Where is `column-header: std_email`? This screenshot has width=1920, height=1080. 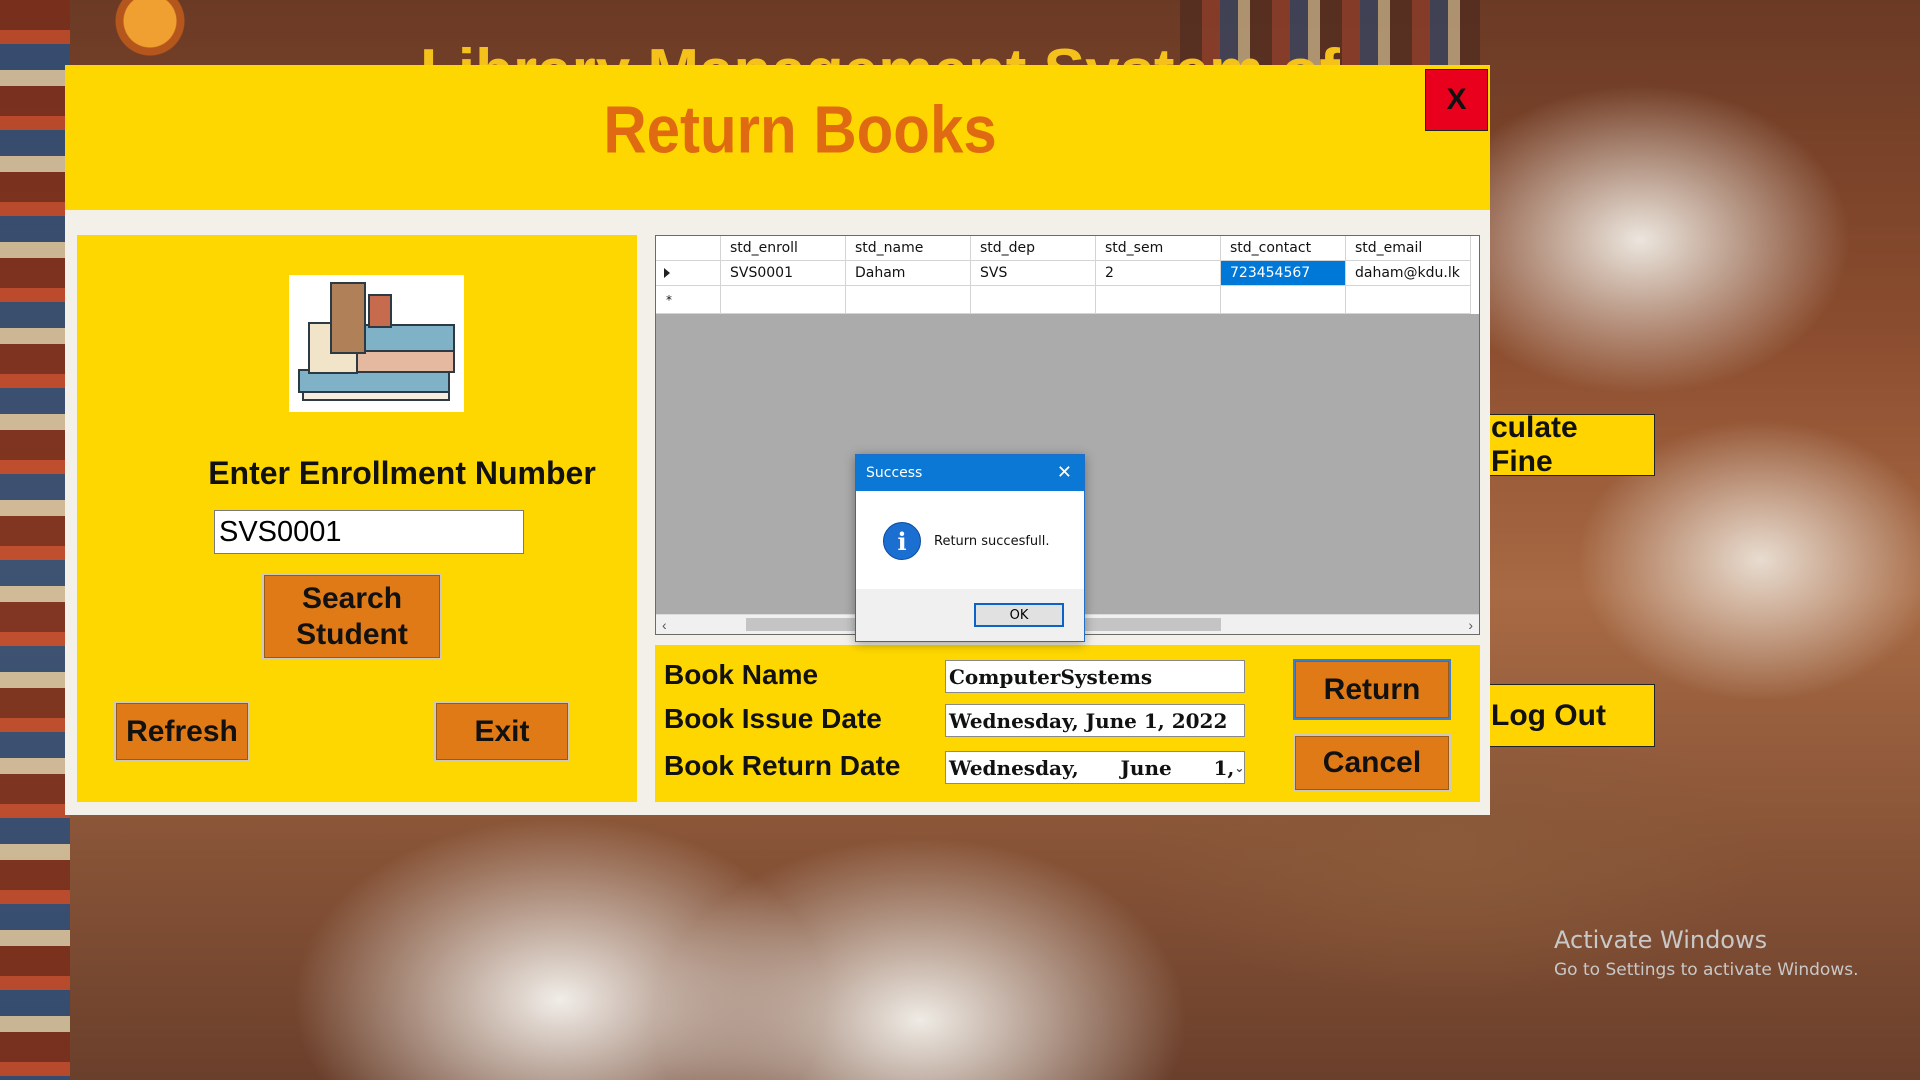 column-header: std_email is located at coordinates (1408, 248).